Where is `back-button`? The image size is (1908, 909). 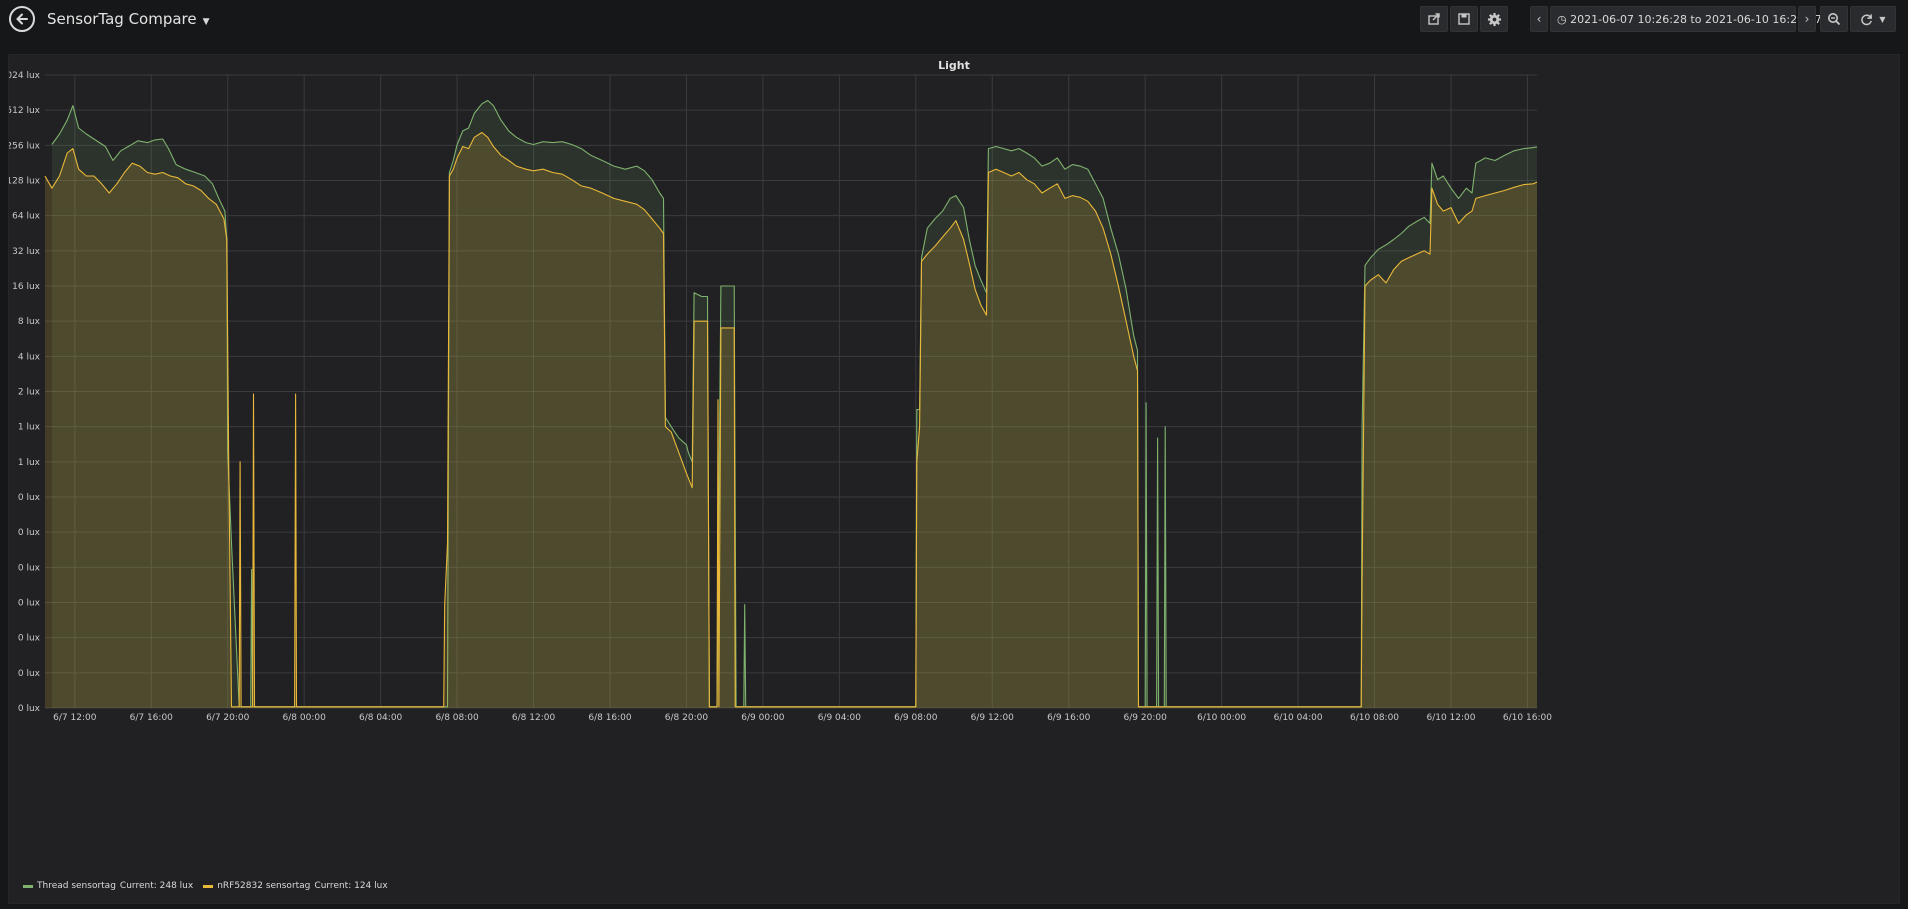
back-button is located at coordinates (22, 19).